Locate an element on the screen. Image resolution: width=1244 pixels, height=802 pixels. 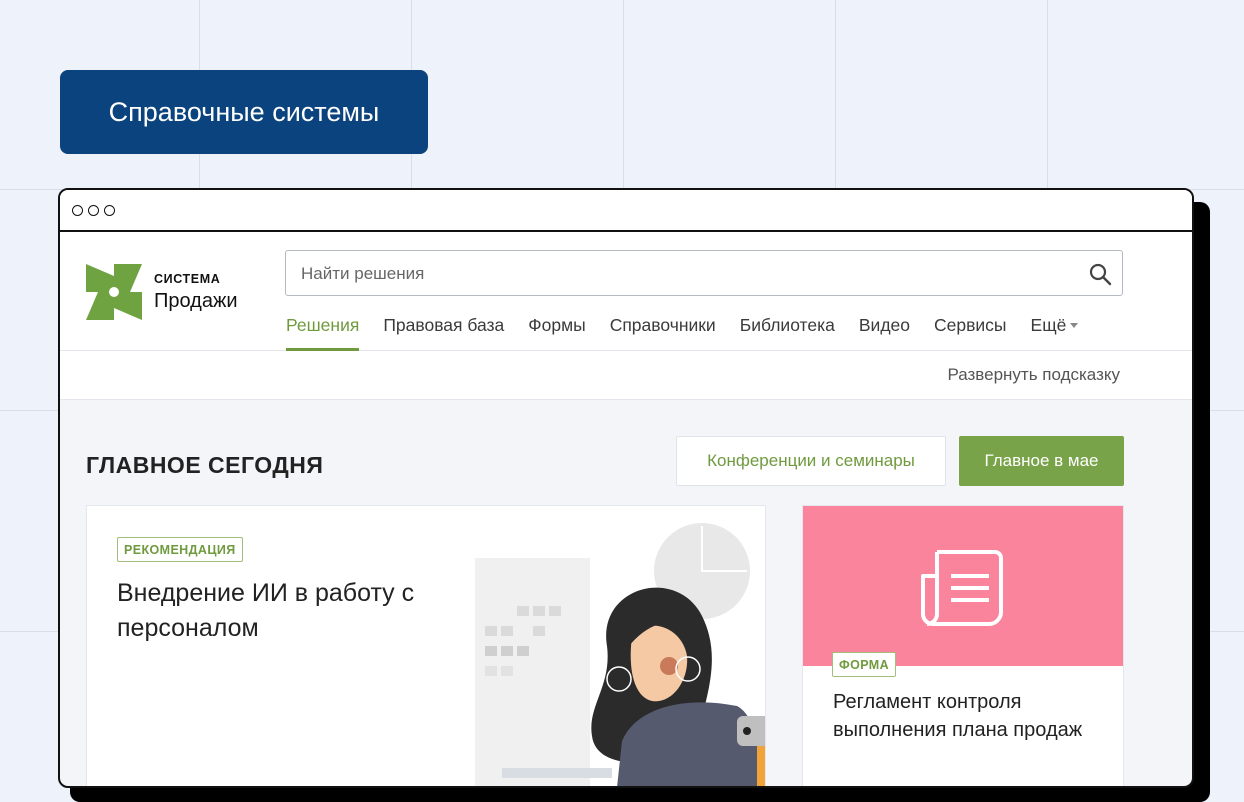
nav-item-forms: Формы is located at coordinates (556, 327).